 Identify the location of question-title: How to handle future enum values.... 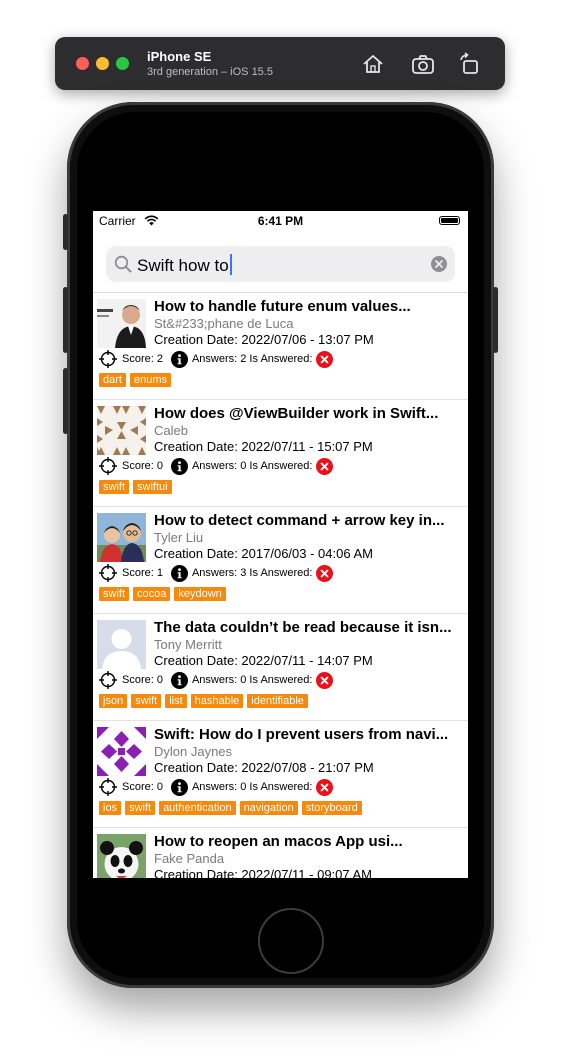
(282, 306).